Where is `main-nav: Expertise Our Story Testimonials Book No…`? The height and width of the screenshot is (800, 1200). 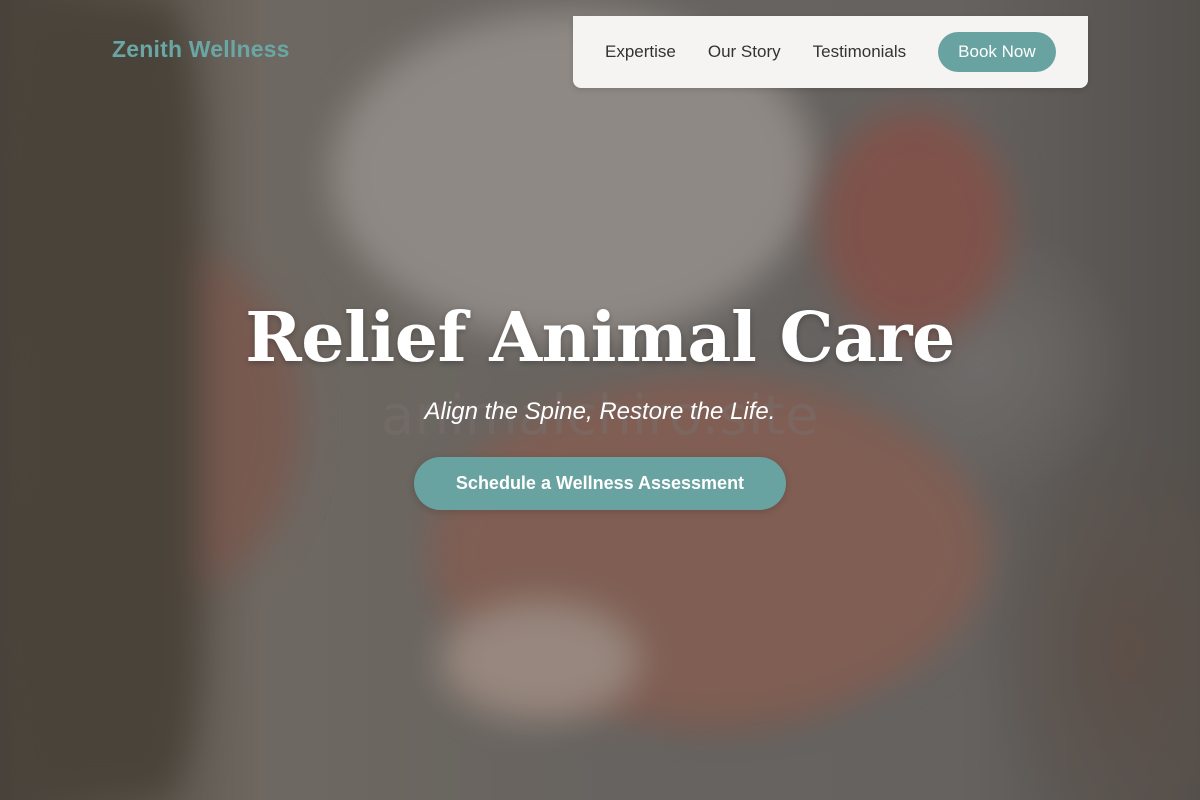 main-nav: Expertise Our Story Testimonials Book No… is located at coordinates (830, 52).